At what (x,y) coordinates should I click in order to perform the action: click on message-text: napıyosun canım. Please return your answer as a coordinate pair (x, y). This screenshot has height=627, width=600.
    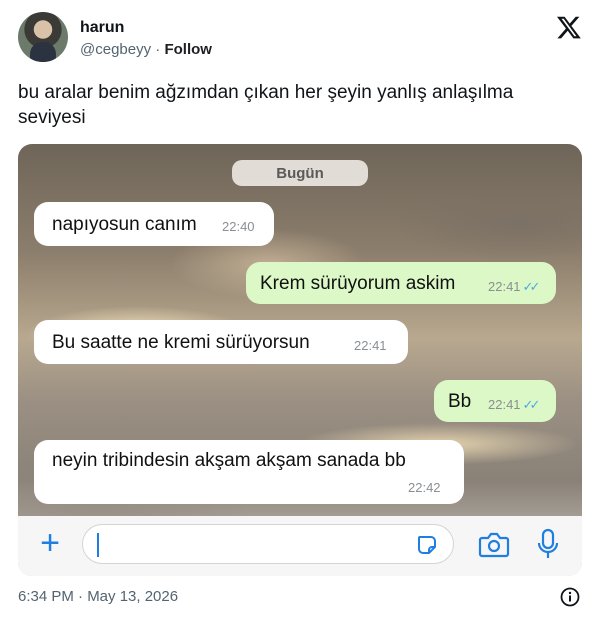
    Looking at the image, I should click on (124, 224).